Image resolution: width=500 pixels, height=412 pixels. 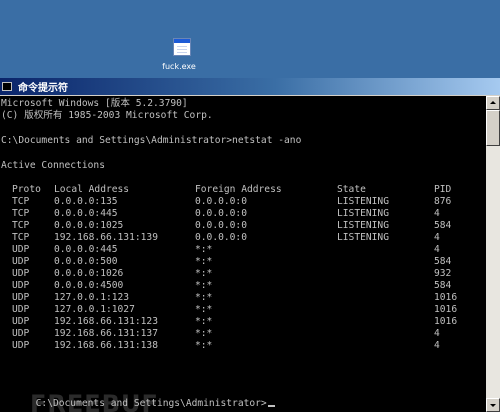 I want to click on prompt-line: C:\Documents and Settings\Administrator>, so click(x=138, y=399).